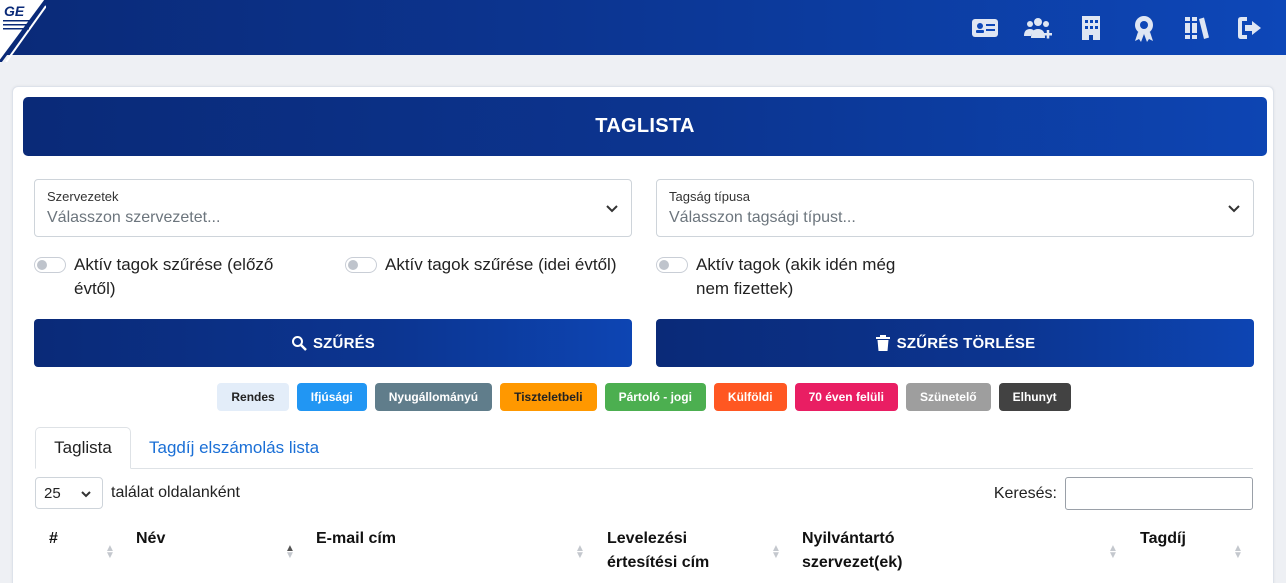 The image size is (1286, 583). I want to click on page-size-value: 25, so click(52, 493).